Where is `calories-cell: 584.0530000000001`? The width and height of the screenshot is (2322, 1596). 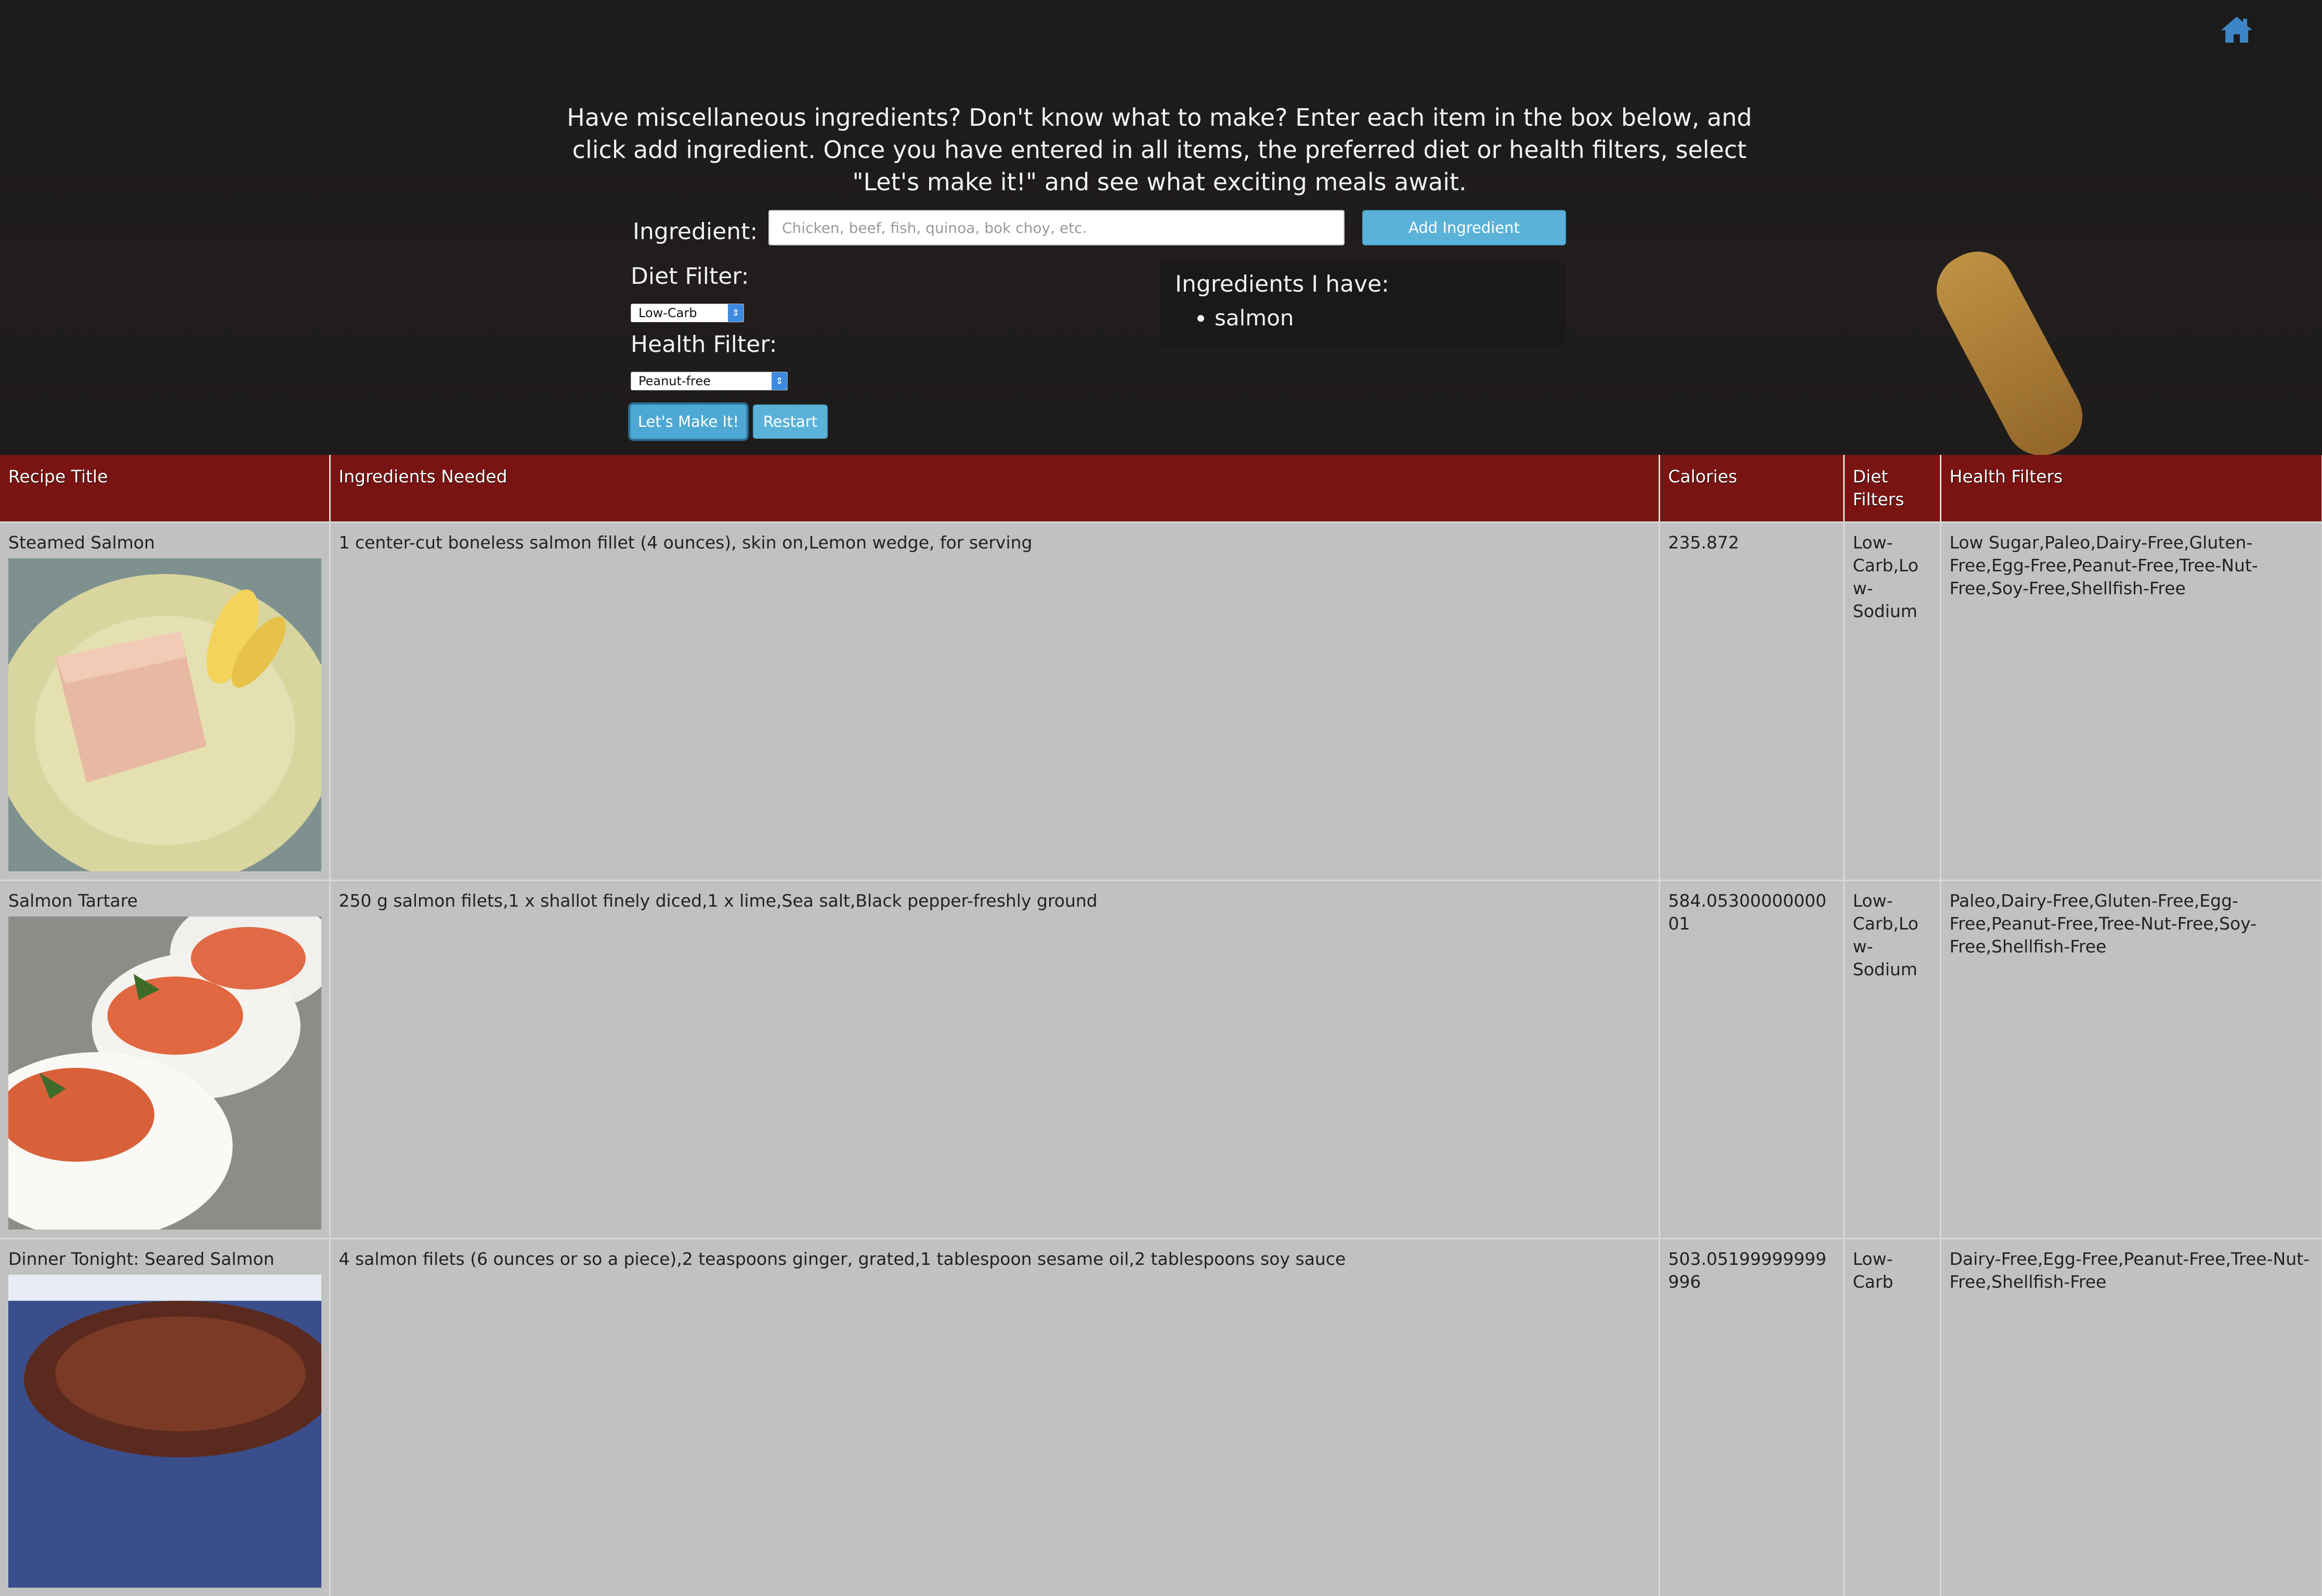
calories-cell: 584.0530000000001 is located at coordinates (1751, 1060).